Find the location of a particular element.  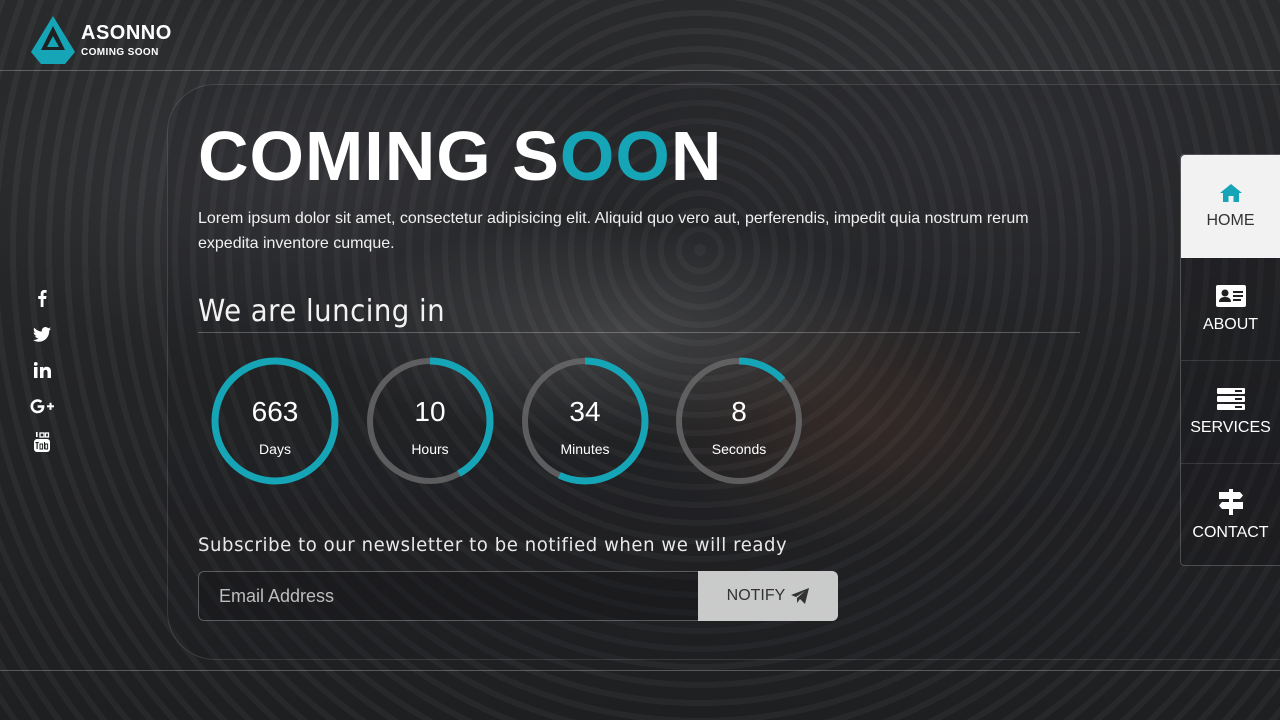

page-title: COMING SOON is located at coordinates (460, 156).